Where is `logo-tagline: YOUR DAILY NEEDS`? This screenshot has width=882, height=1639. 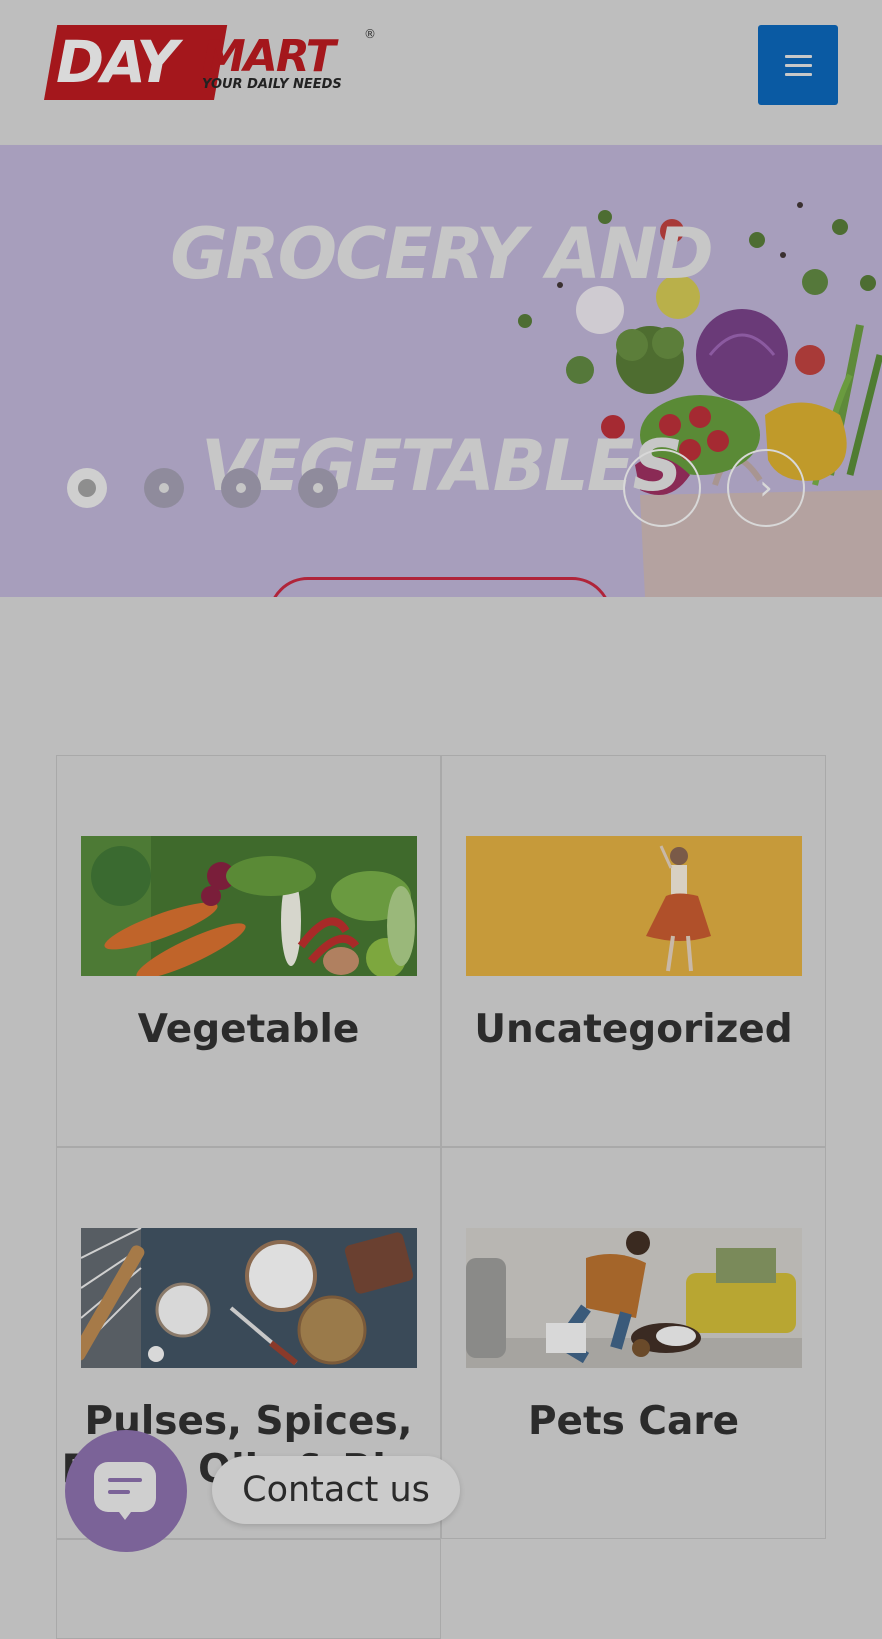 logo-tagline: YOUR DAILY NEEDS is located at coordinates (272, 84).